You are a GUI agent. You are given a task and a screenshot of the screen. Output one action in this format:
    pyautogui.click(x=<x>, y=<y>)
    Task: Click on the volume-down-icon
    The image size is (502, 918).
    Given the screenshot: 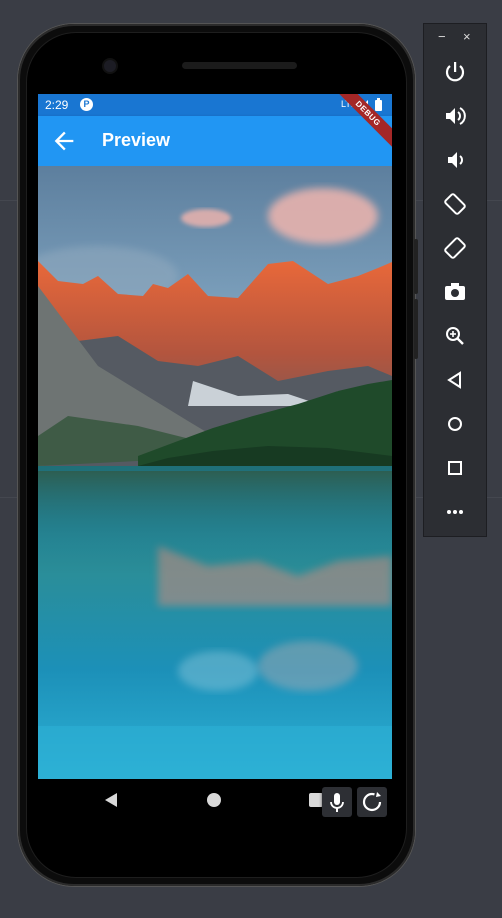 What is the action you would take?
    pyautogui.click(x=455, y=160)
    